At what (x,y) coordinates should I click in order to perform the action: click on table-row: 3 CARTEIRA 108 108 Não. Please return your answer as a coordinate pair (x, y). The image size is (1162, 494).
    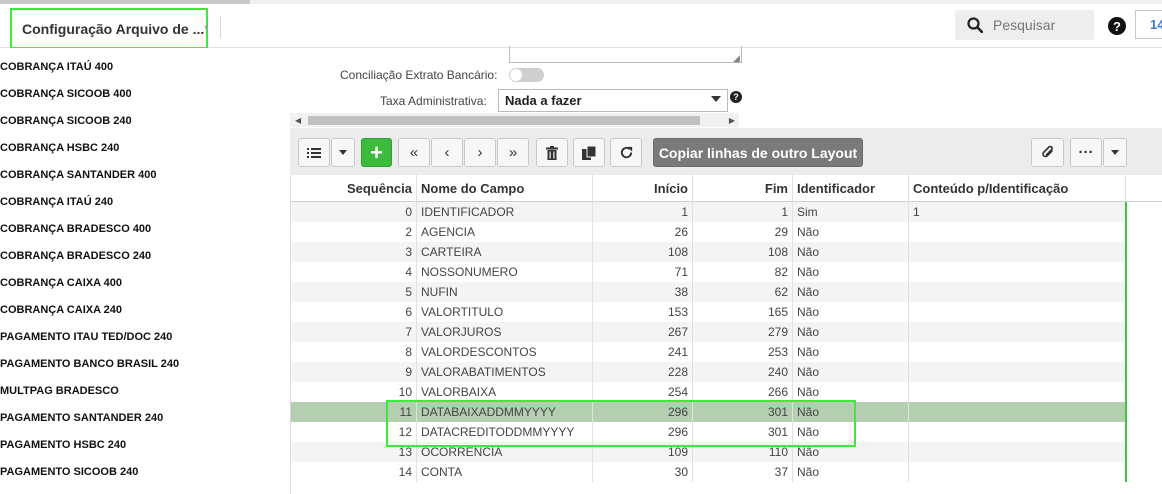
    Looking at the image, I should click on (708, 252).